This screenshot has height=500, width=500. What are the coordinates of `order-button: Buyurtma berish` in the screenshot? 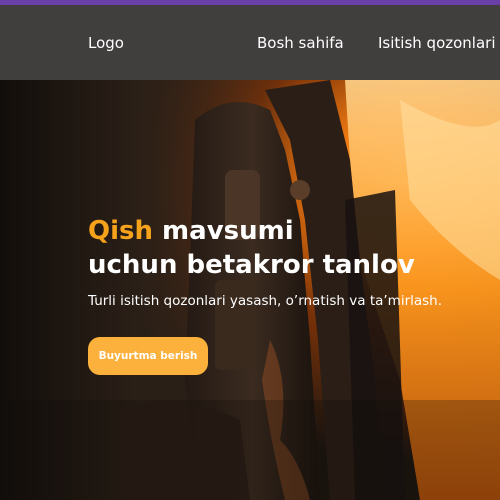 It's located at (148, 356).